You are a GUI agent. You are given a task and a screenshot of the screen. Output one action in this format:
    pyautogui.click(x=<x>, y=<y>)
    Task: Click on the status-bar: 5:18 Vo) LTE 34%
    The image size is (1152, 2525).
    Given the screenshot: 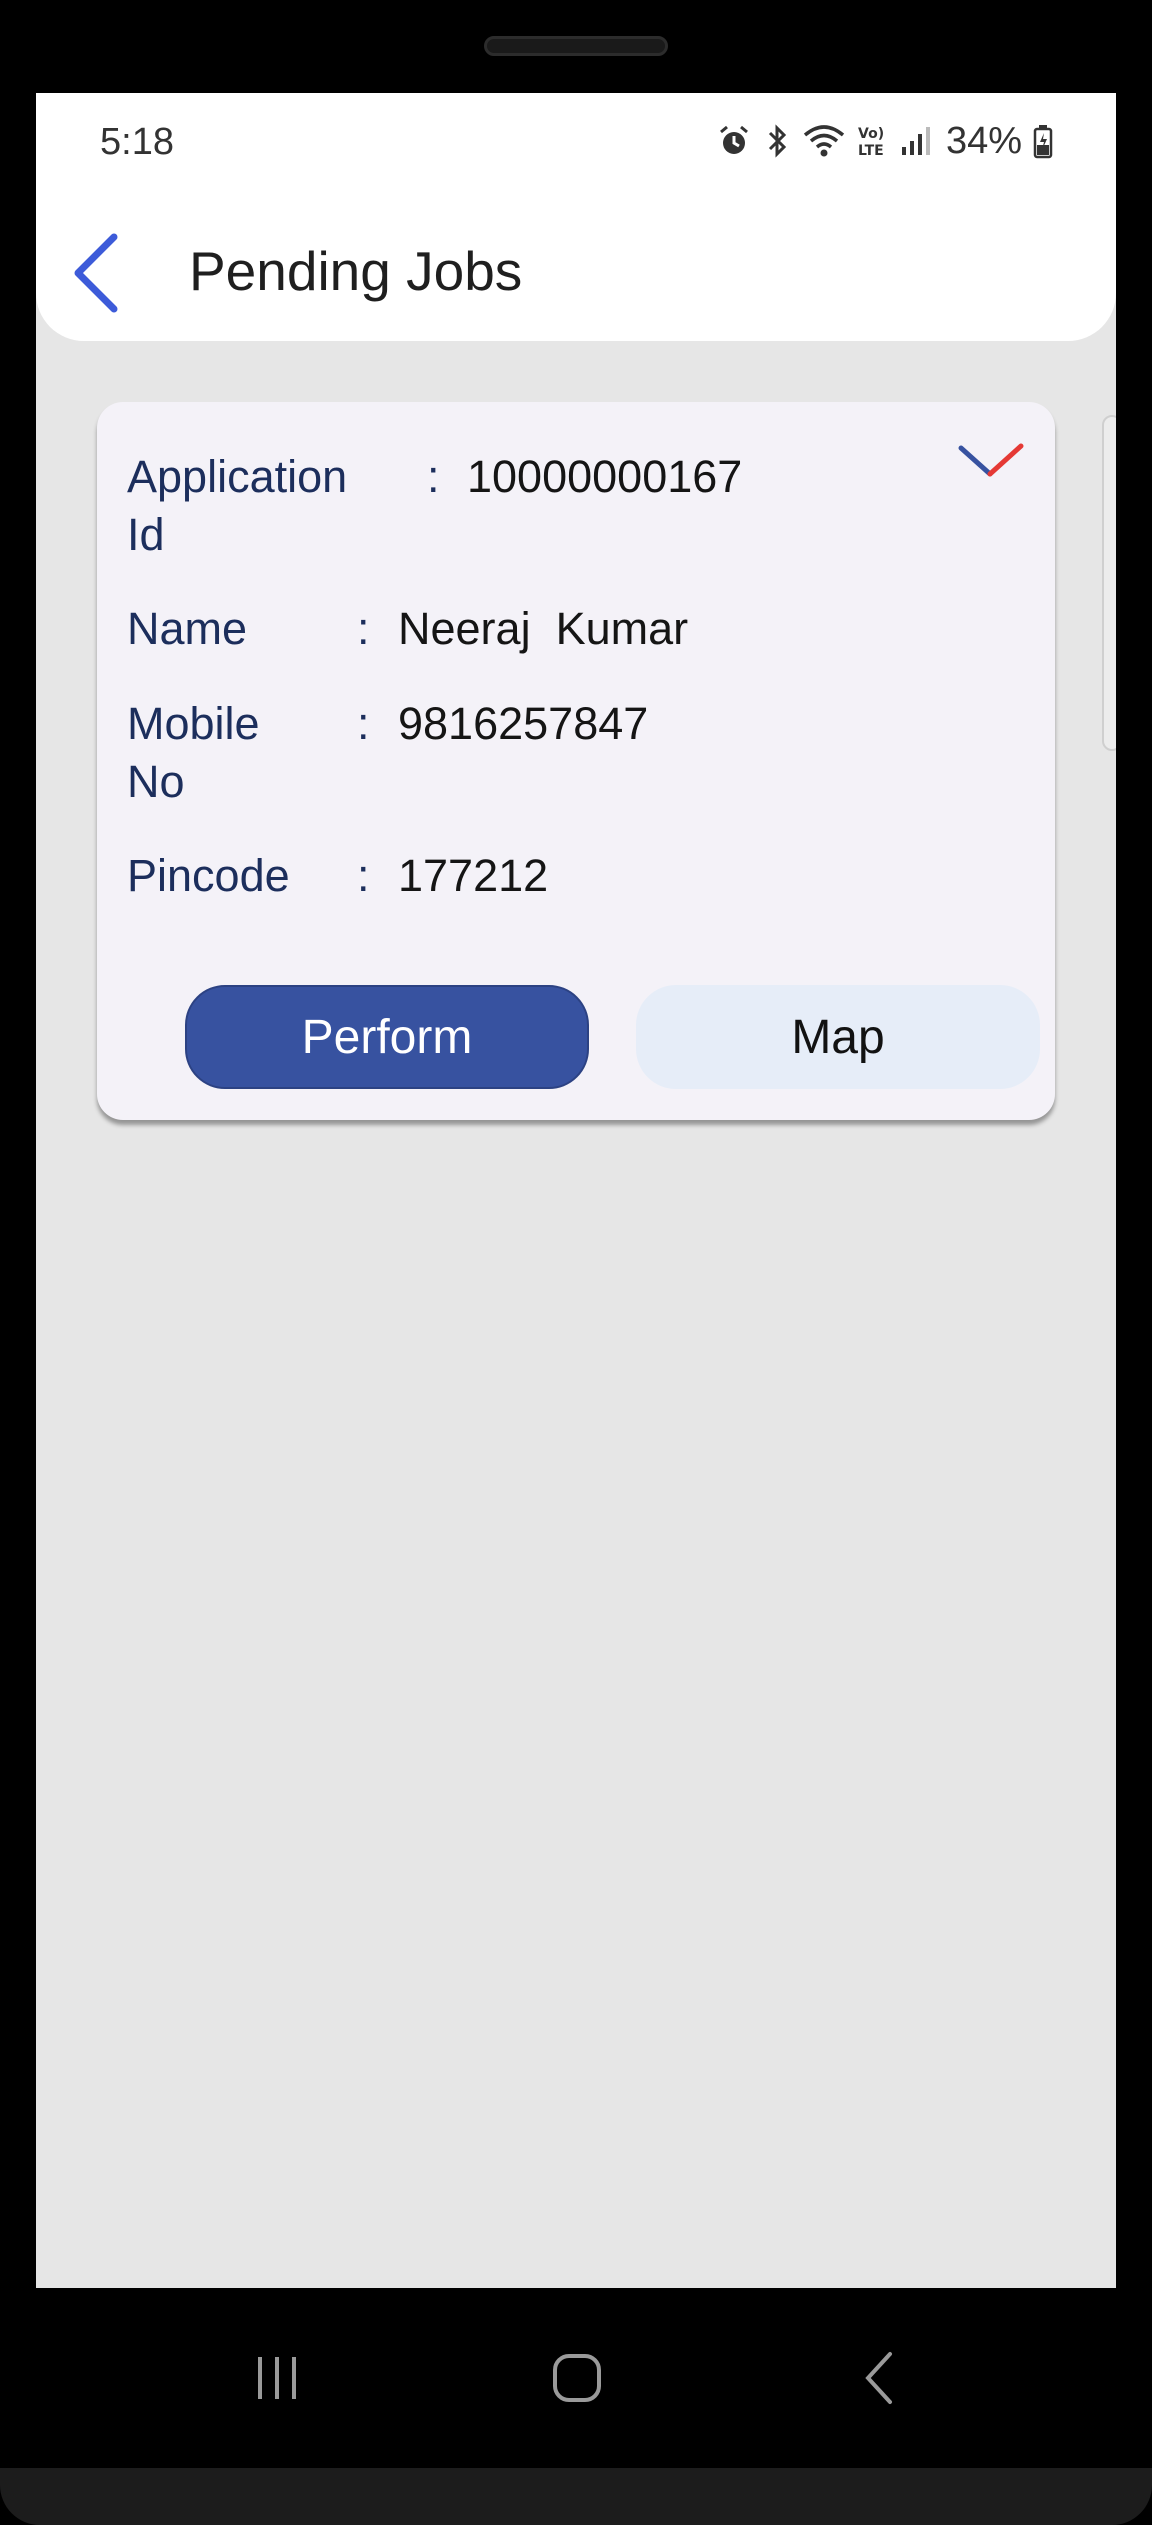 What is the action you would take?
    pyautogui.click(x=576, y=143)
    